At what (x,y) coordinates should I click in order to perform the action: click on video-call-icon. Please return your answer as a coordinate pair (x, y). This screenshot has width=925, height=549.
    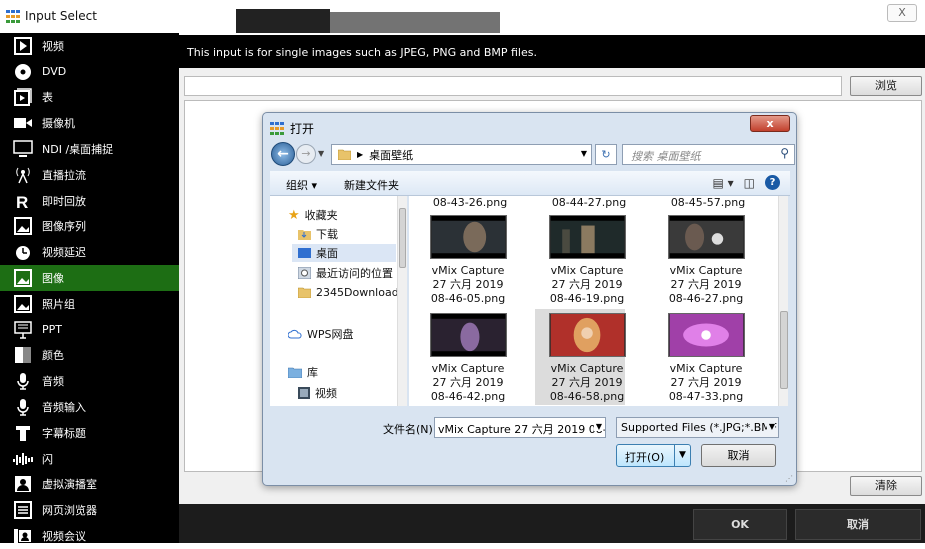
    Looking at the image, I should click on (23, 536).